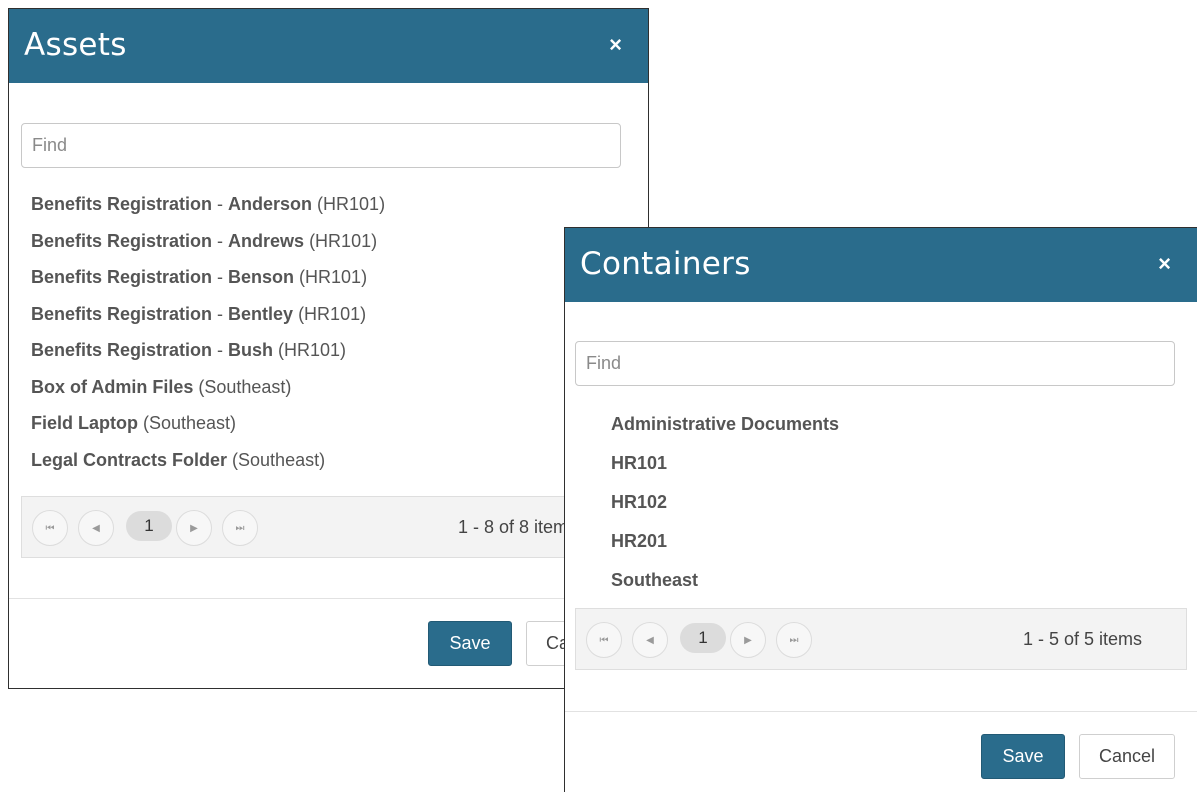 This screenshot has height=792, width=1197. Describe the element at coordinates (725, 580) in the screenshot. I see `list-item: Southeast` at that location.